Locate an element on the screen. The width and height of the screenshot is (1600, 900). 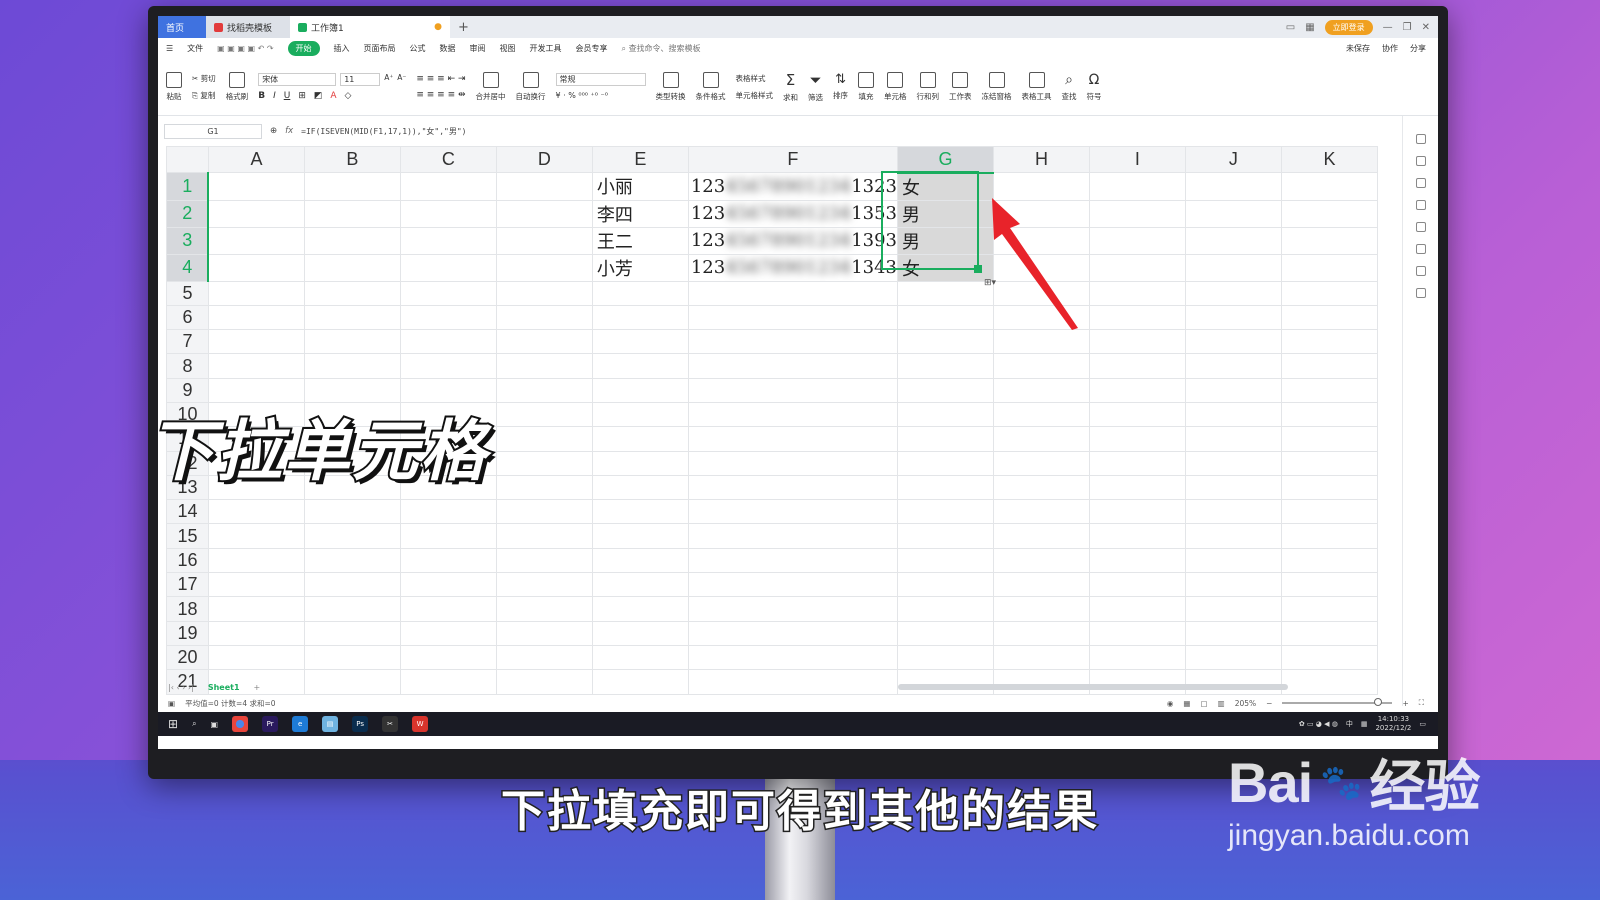
fill-color-icon: ◩ is located at coordinates (318, 96).